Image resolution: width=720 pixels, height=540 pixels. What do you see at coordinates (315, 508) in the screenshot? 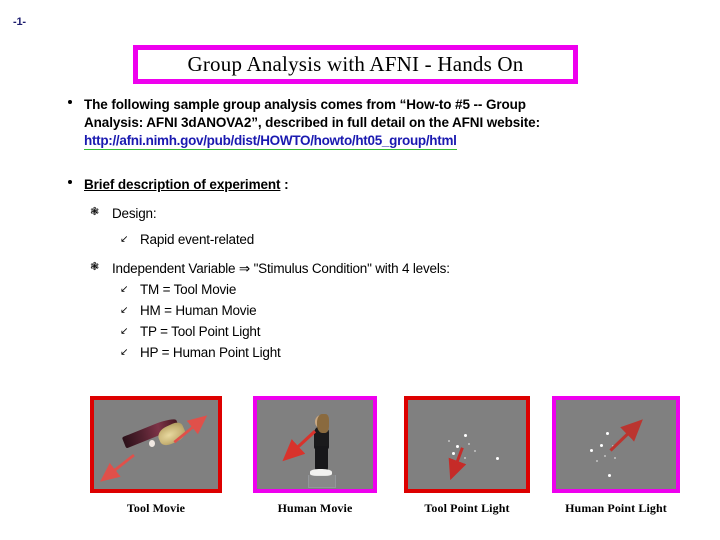
I see `figure-caption-human-movie: Human Movie` at bounding box center [315, 508].